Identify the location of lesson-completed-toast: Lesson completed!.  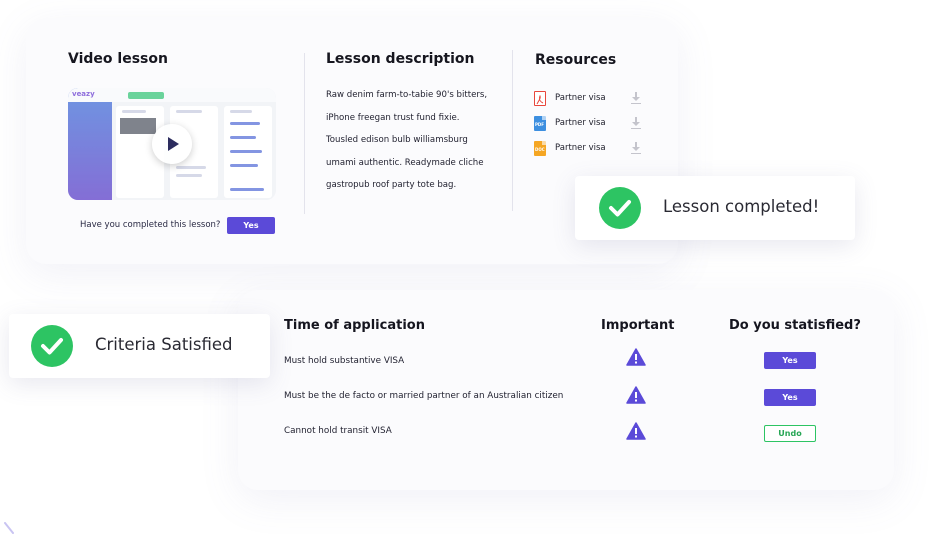
(715, 208).